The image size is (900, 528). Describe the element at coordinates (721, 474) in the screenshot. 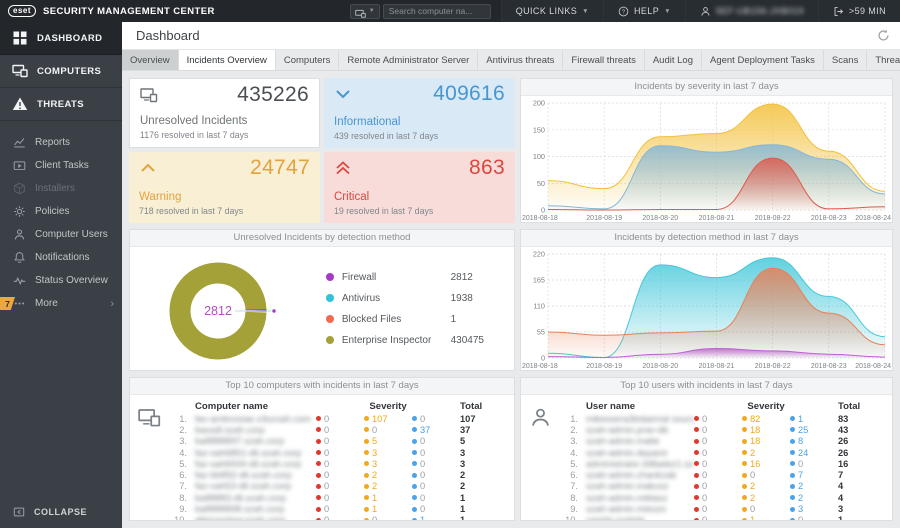

I see `table-row: 6. szah-admin.chankzab 0 0 7 7` at that location.